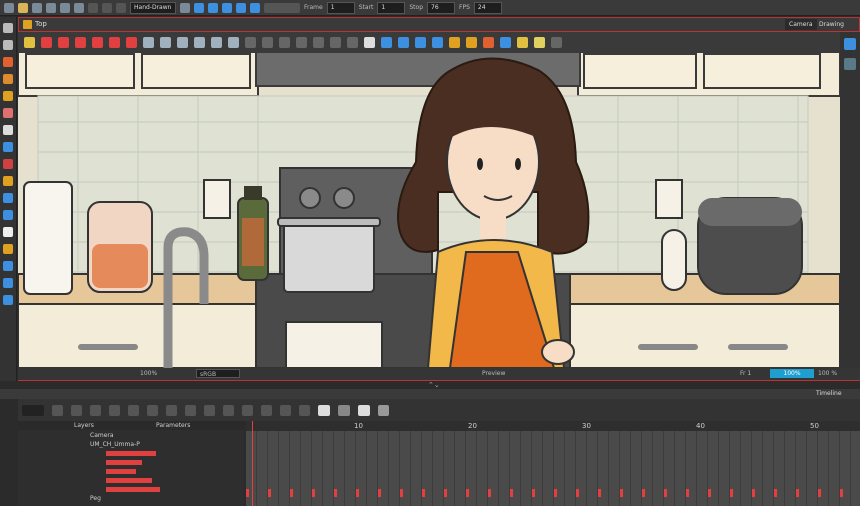 The width and height of the screenshot is (860, 506). I want to click on new-scene-icon, so click(9, 7).